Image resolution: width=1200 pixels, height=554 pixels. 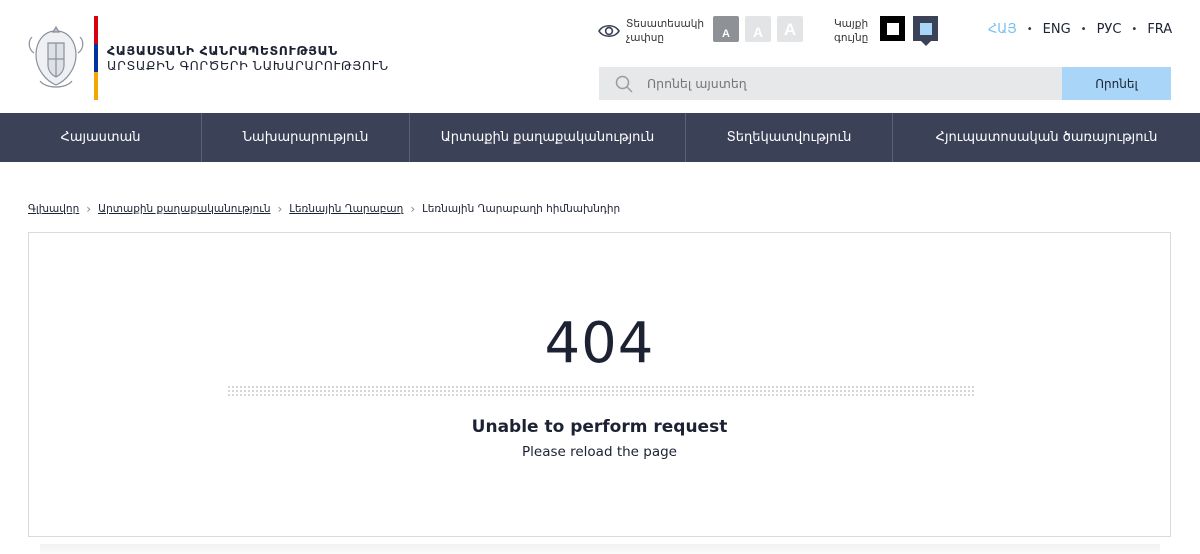 What do you see at coordinates (184, 209) in the screenshot?
I see `breadcrumb-foreign-policy: Արտաքին քաղաքականություն` at bounding box center [184, 209].